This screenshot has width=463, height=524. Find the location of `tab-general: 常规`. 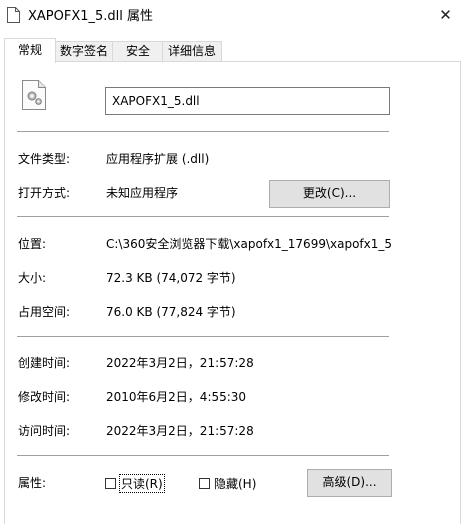

tab-general: 常规 is located at coordinates (30, 50).